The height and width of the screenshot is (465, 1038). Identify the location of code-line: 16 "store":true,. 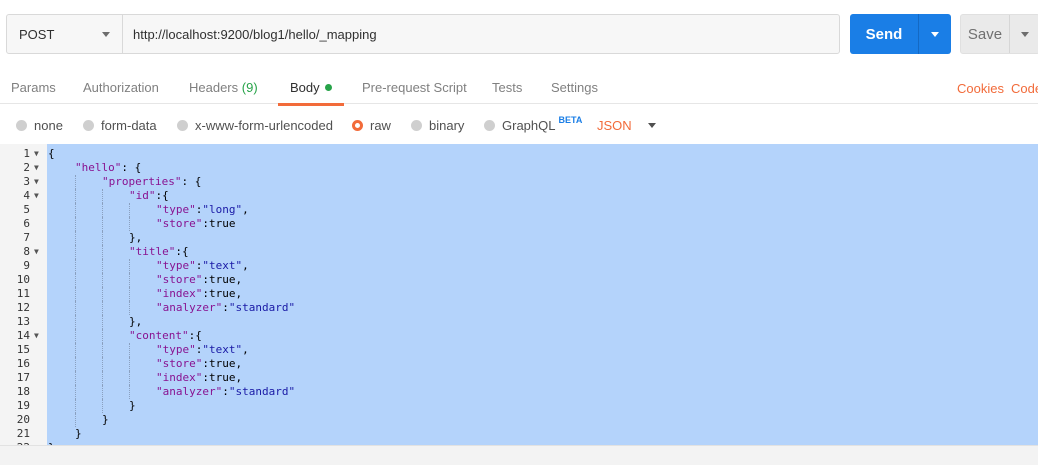
(519, 364).